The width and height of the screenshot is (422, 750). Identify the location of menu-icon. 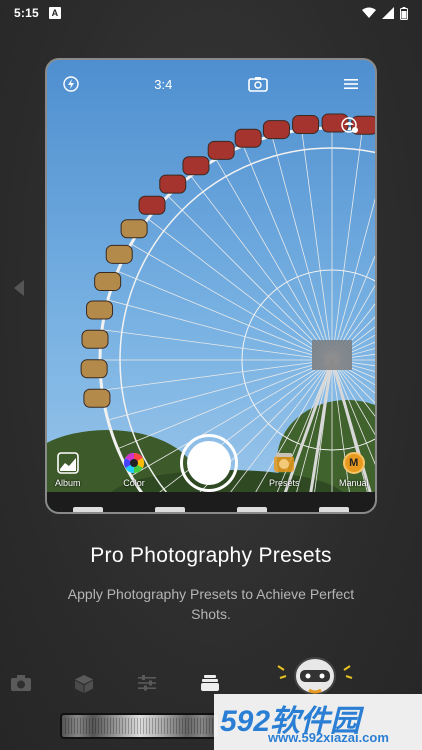
(351, 84).